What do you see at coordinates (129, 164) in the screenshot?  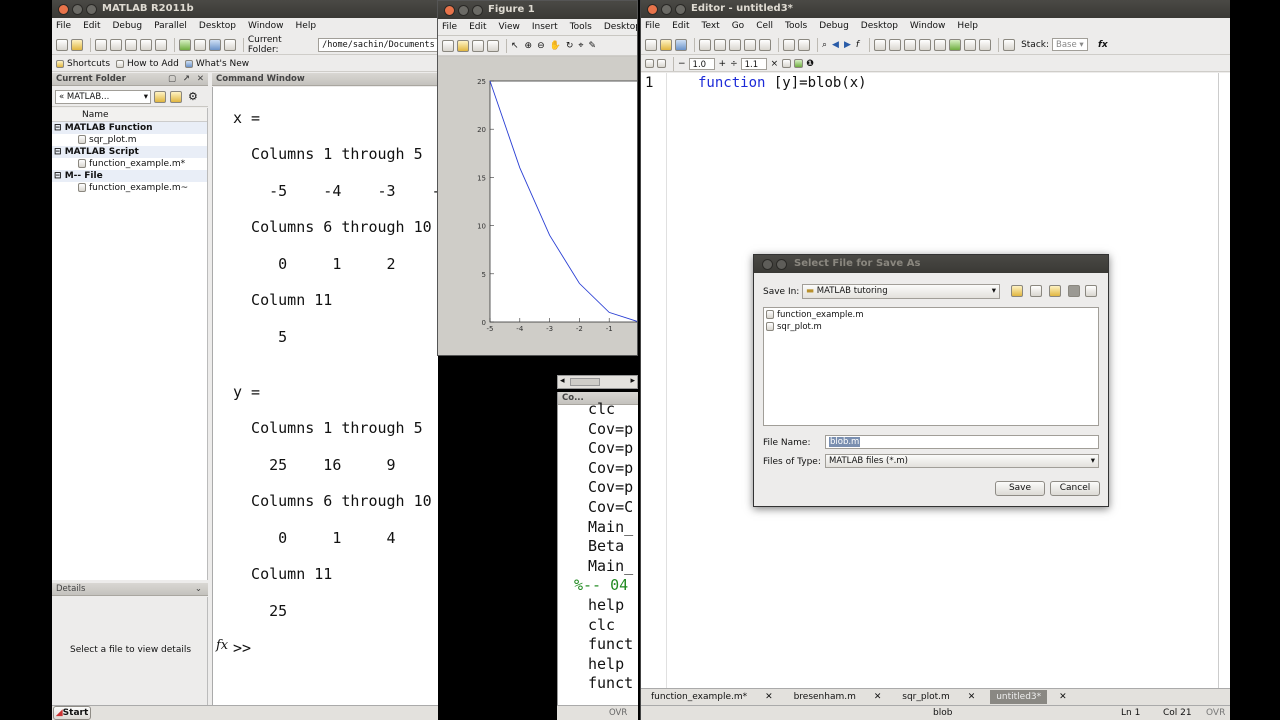 I see `tree-file: function_example.m*` at bounding box center [129, 164].